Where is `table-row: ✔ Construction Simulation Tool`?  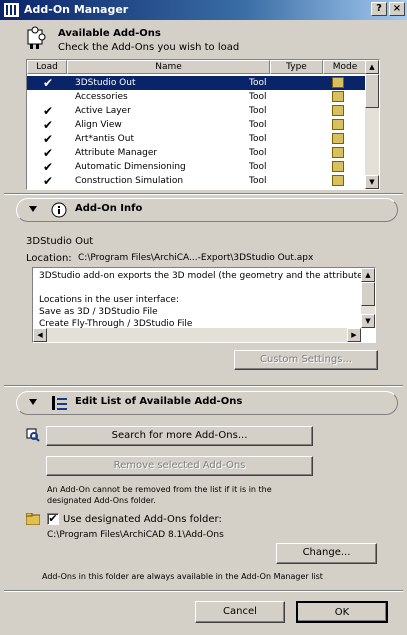
table-row: ✔ Construction Simulation Tool is located at coordinates (197, 181).